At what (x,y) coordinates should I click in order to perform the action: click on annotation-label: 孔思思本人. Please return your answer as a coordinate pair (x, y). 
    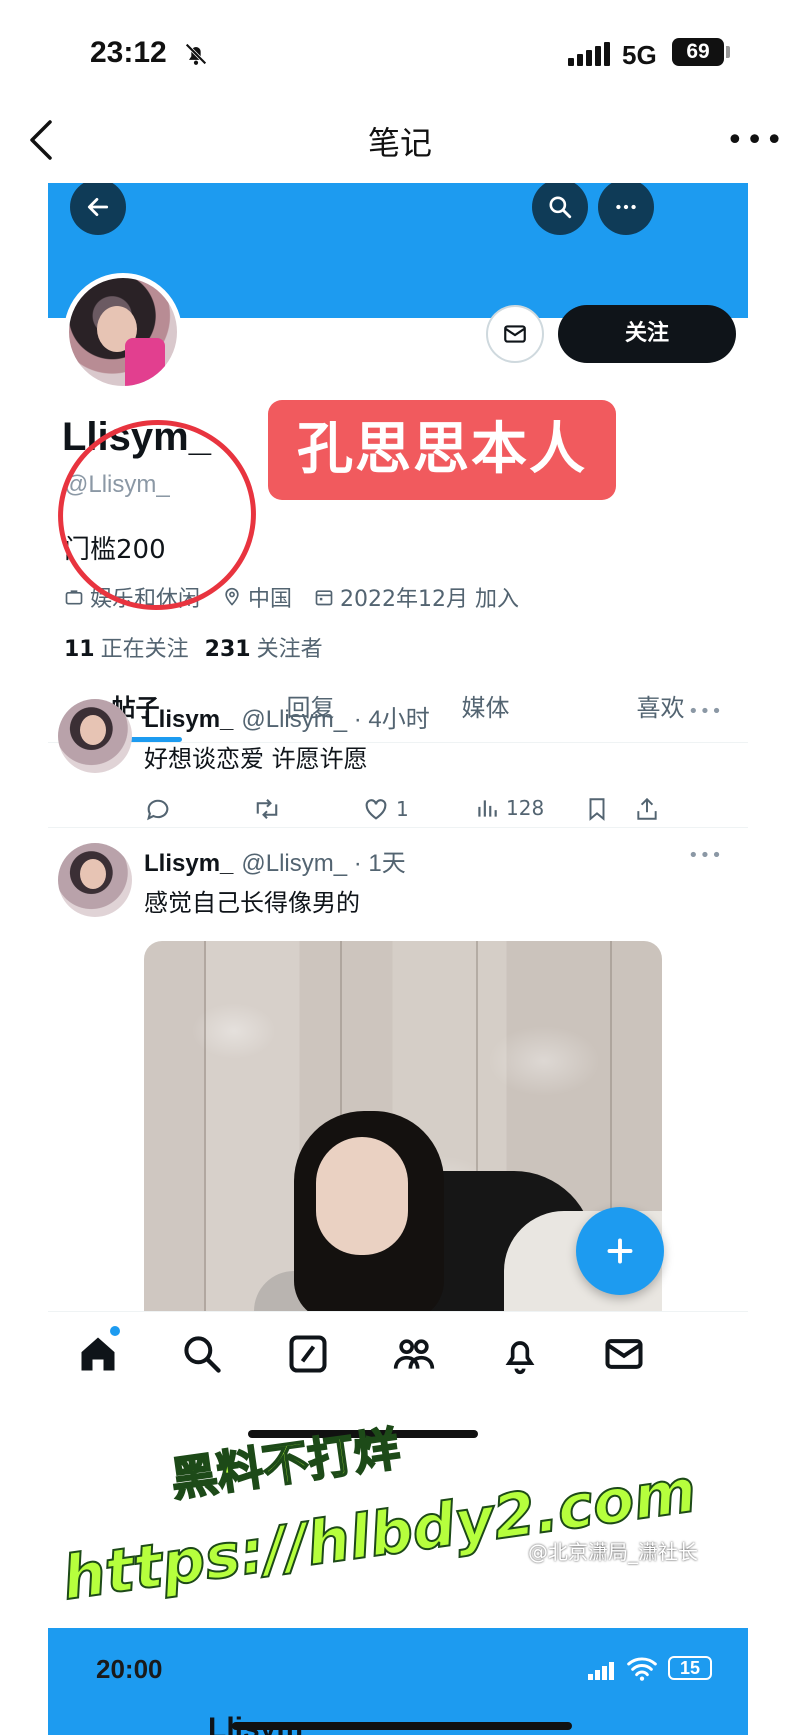
    Looking at the image, I should click on (442, 450).